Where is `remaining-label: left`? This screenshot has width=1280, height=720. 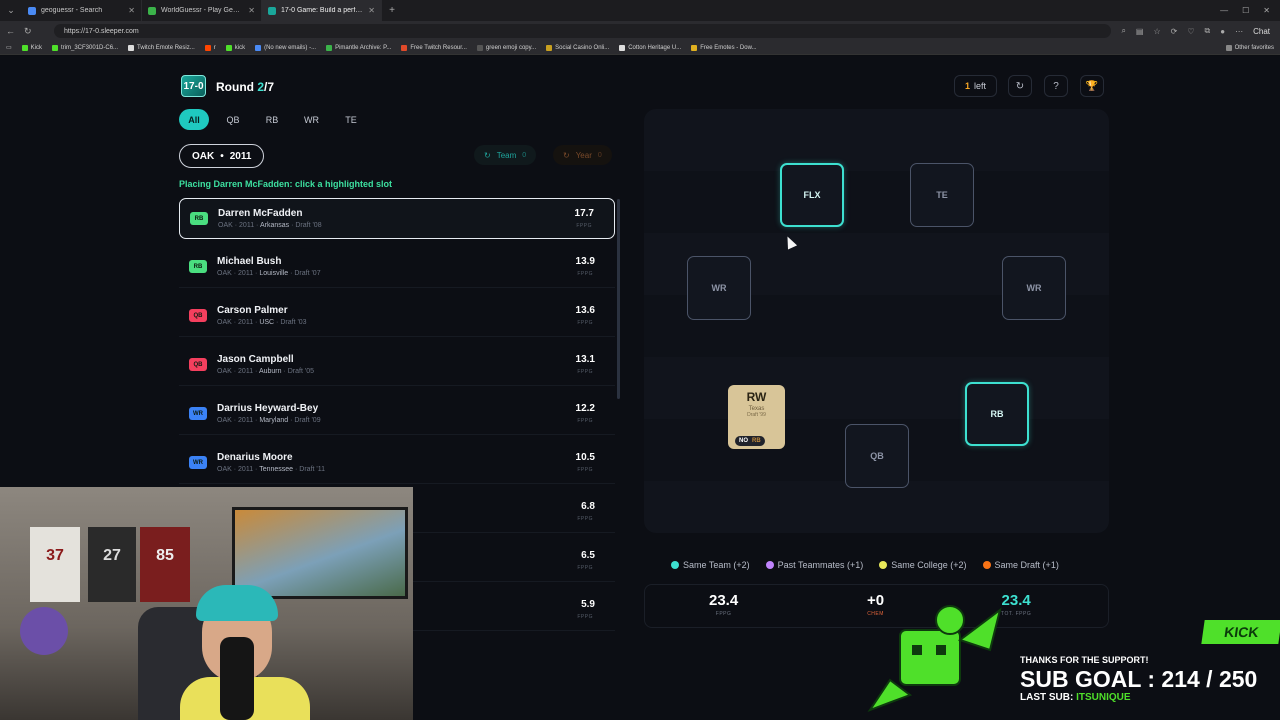 remaining-label: left is located at coordinates (980, 86).